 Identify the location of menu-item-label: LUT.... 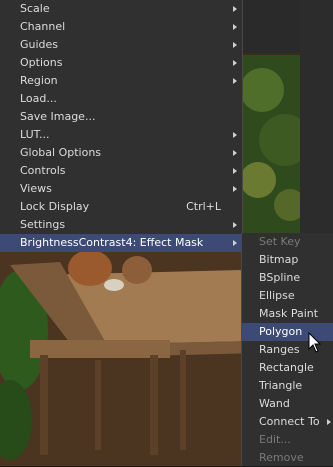
(35, 134).